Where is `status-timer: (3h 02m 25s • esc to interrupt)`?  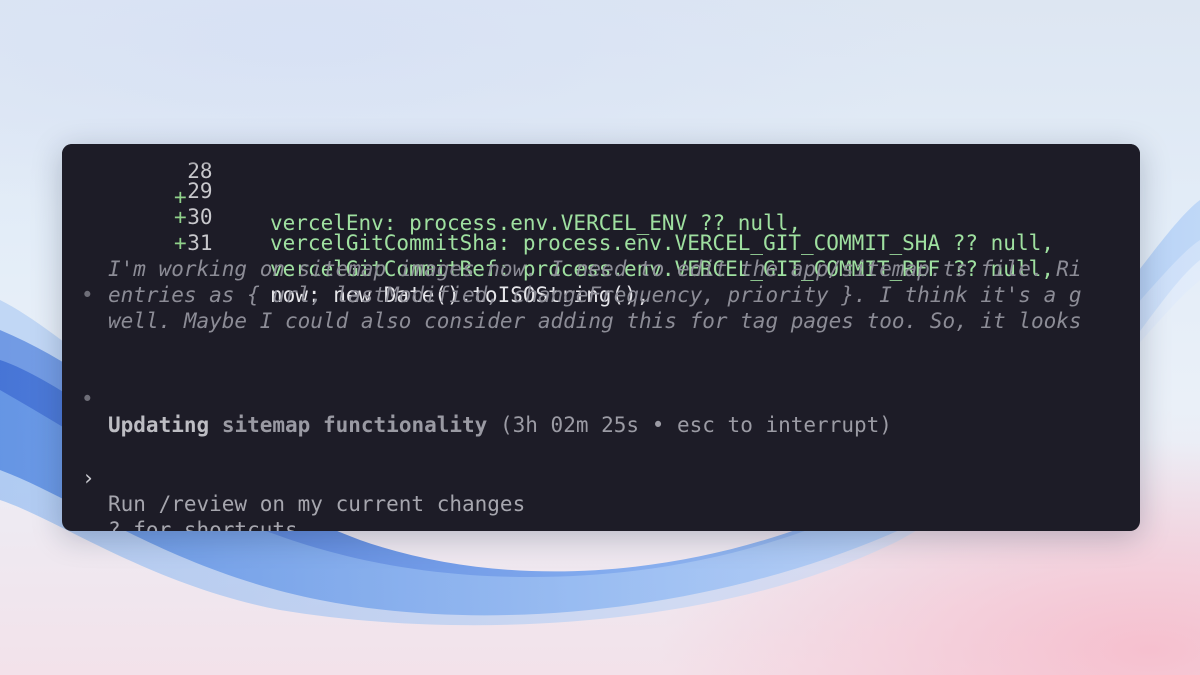 status-timer: (3h 02m 25s • esc to interrupt) is located at coordinates (695, 425).